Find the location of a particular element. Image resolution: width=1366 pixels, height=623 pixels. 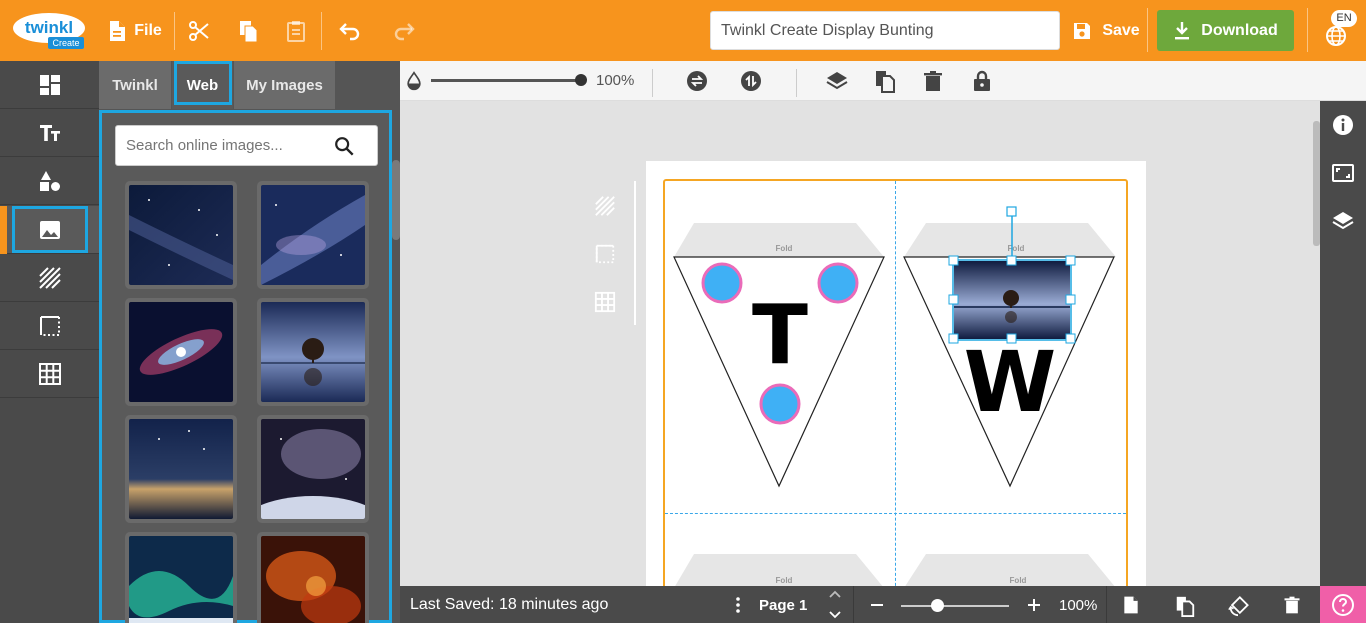

rail-grid-button is located at coordinates (49, 374).